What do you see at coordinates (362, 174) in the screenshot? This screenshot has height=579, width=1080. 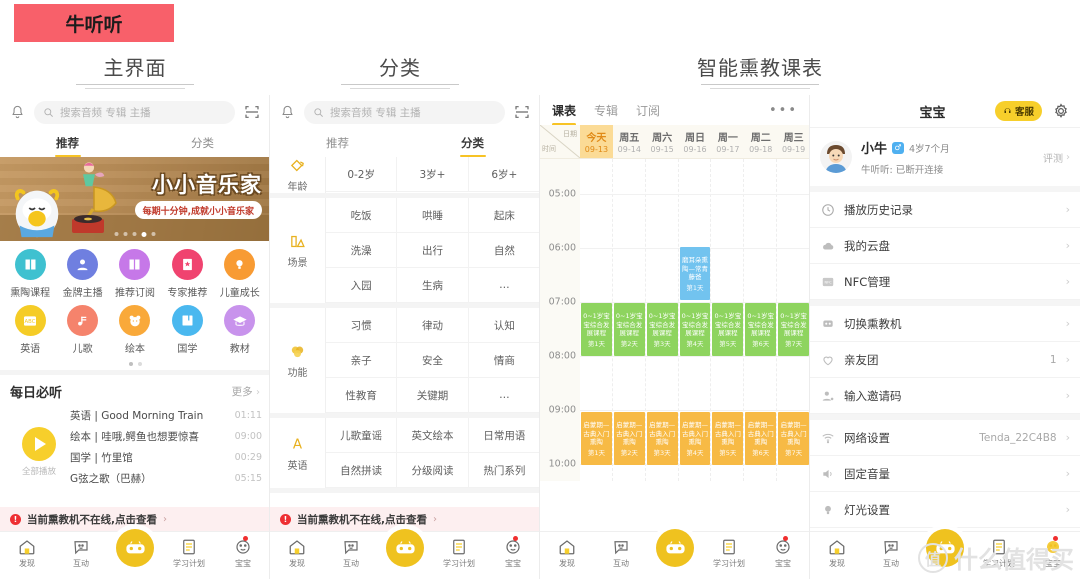 I see `category-cell: 0-2岁` at bounding box center [362, 174].